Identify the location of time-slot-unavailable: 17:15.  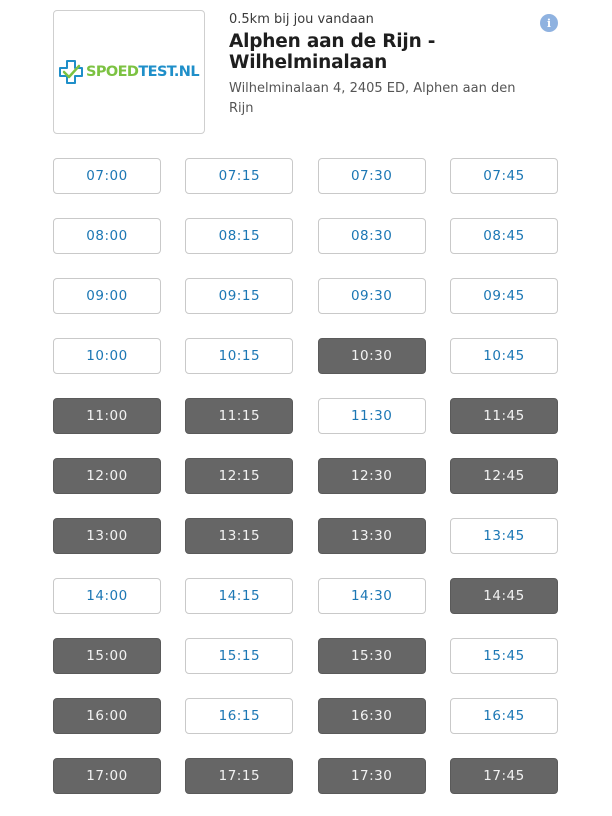
(239, 776).